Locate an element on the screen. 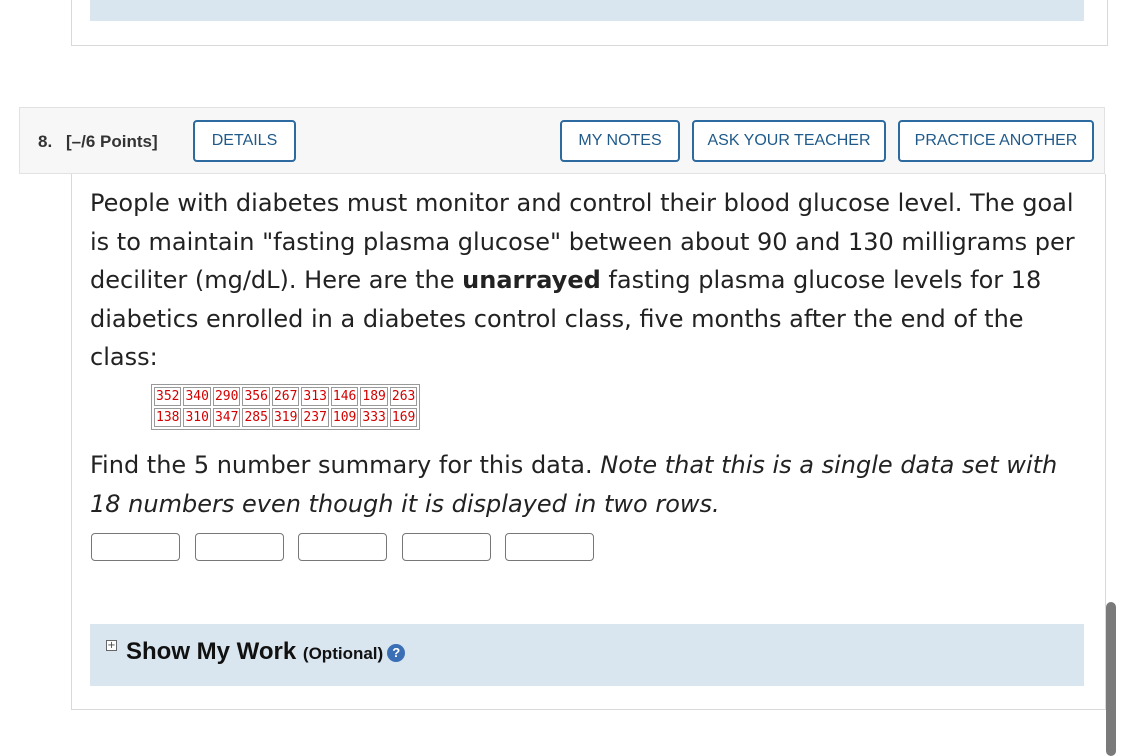 The image size is (1125, 756). data-cell: 333 is located at coordinates (374, 417).